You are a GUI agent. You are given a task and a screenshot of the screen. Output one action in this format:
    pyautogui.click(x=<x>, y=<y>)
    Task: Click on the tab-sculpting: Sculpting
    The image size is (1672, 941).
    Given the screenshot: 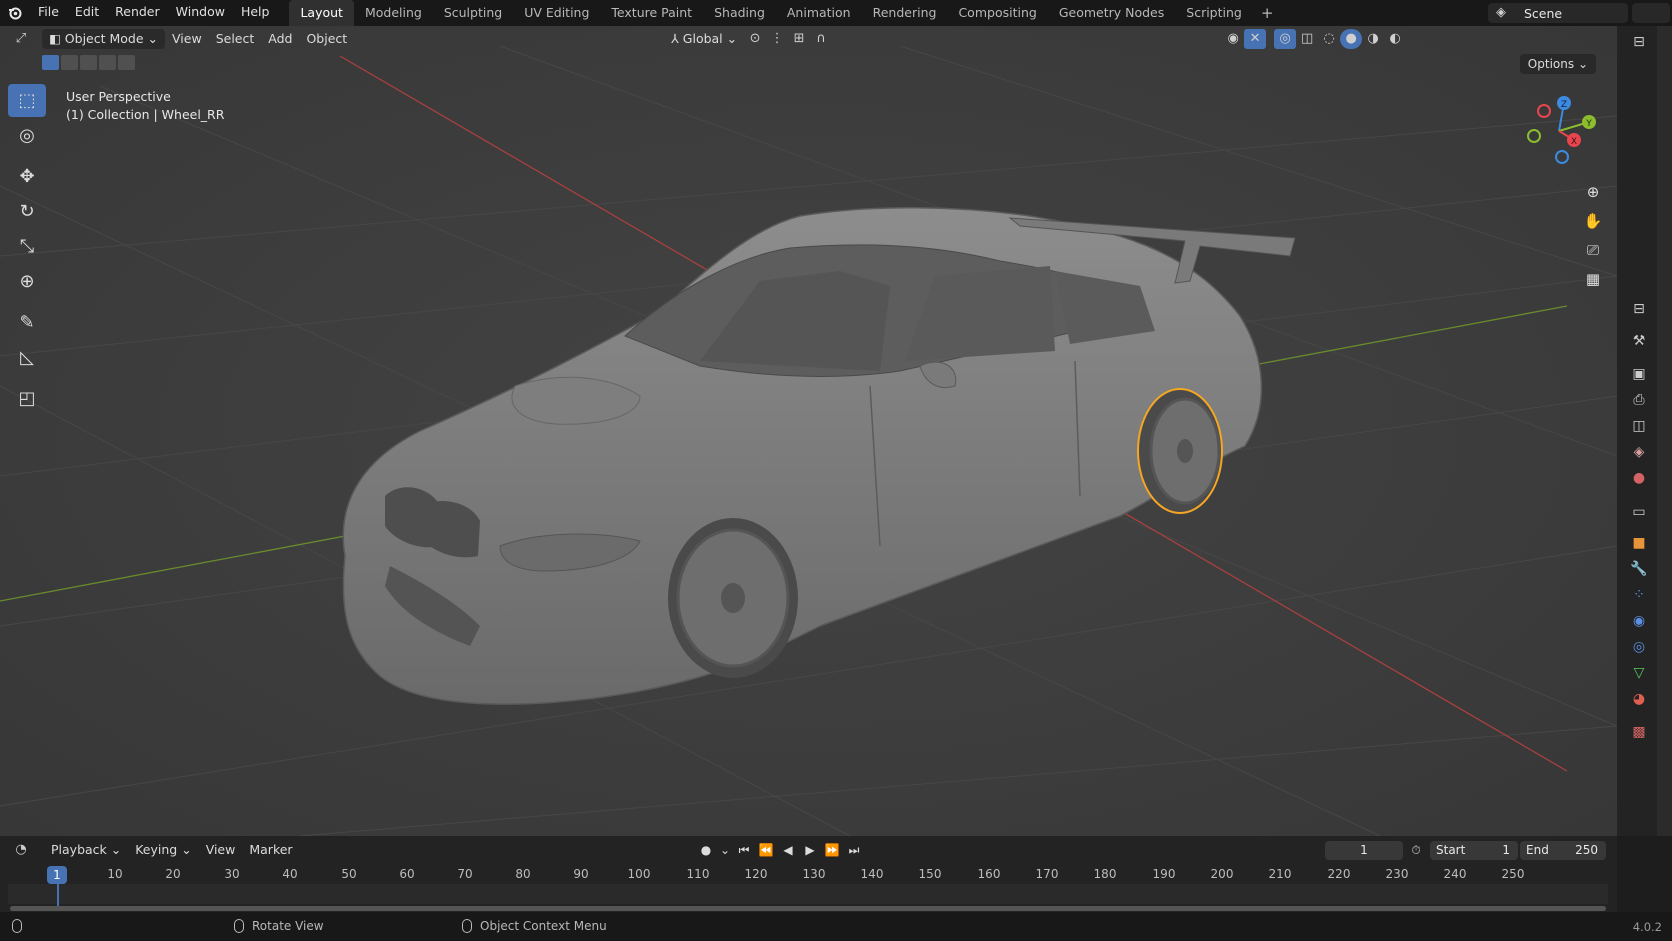 What is the action you would take?
    pyautogui.click(x=473, y=13)
    